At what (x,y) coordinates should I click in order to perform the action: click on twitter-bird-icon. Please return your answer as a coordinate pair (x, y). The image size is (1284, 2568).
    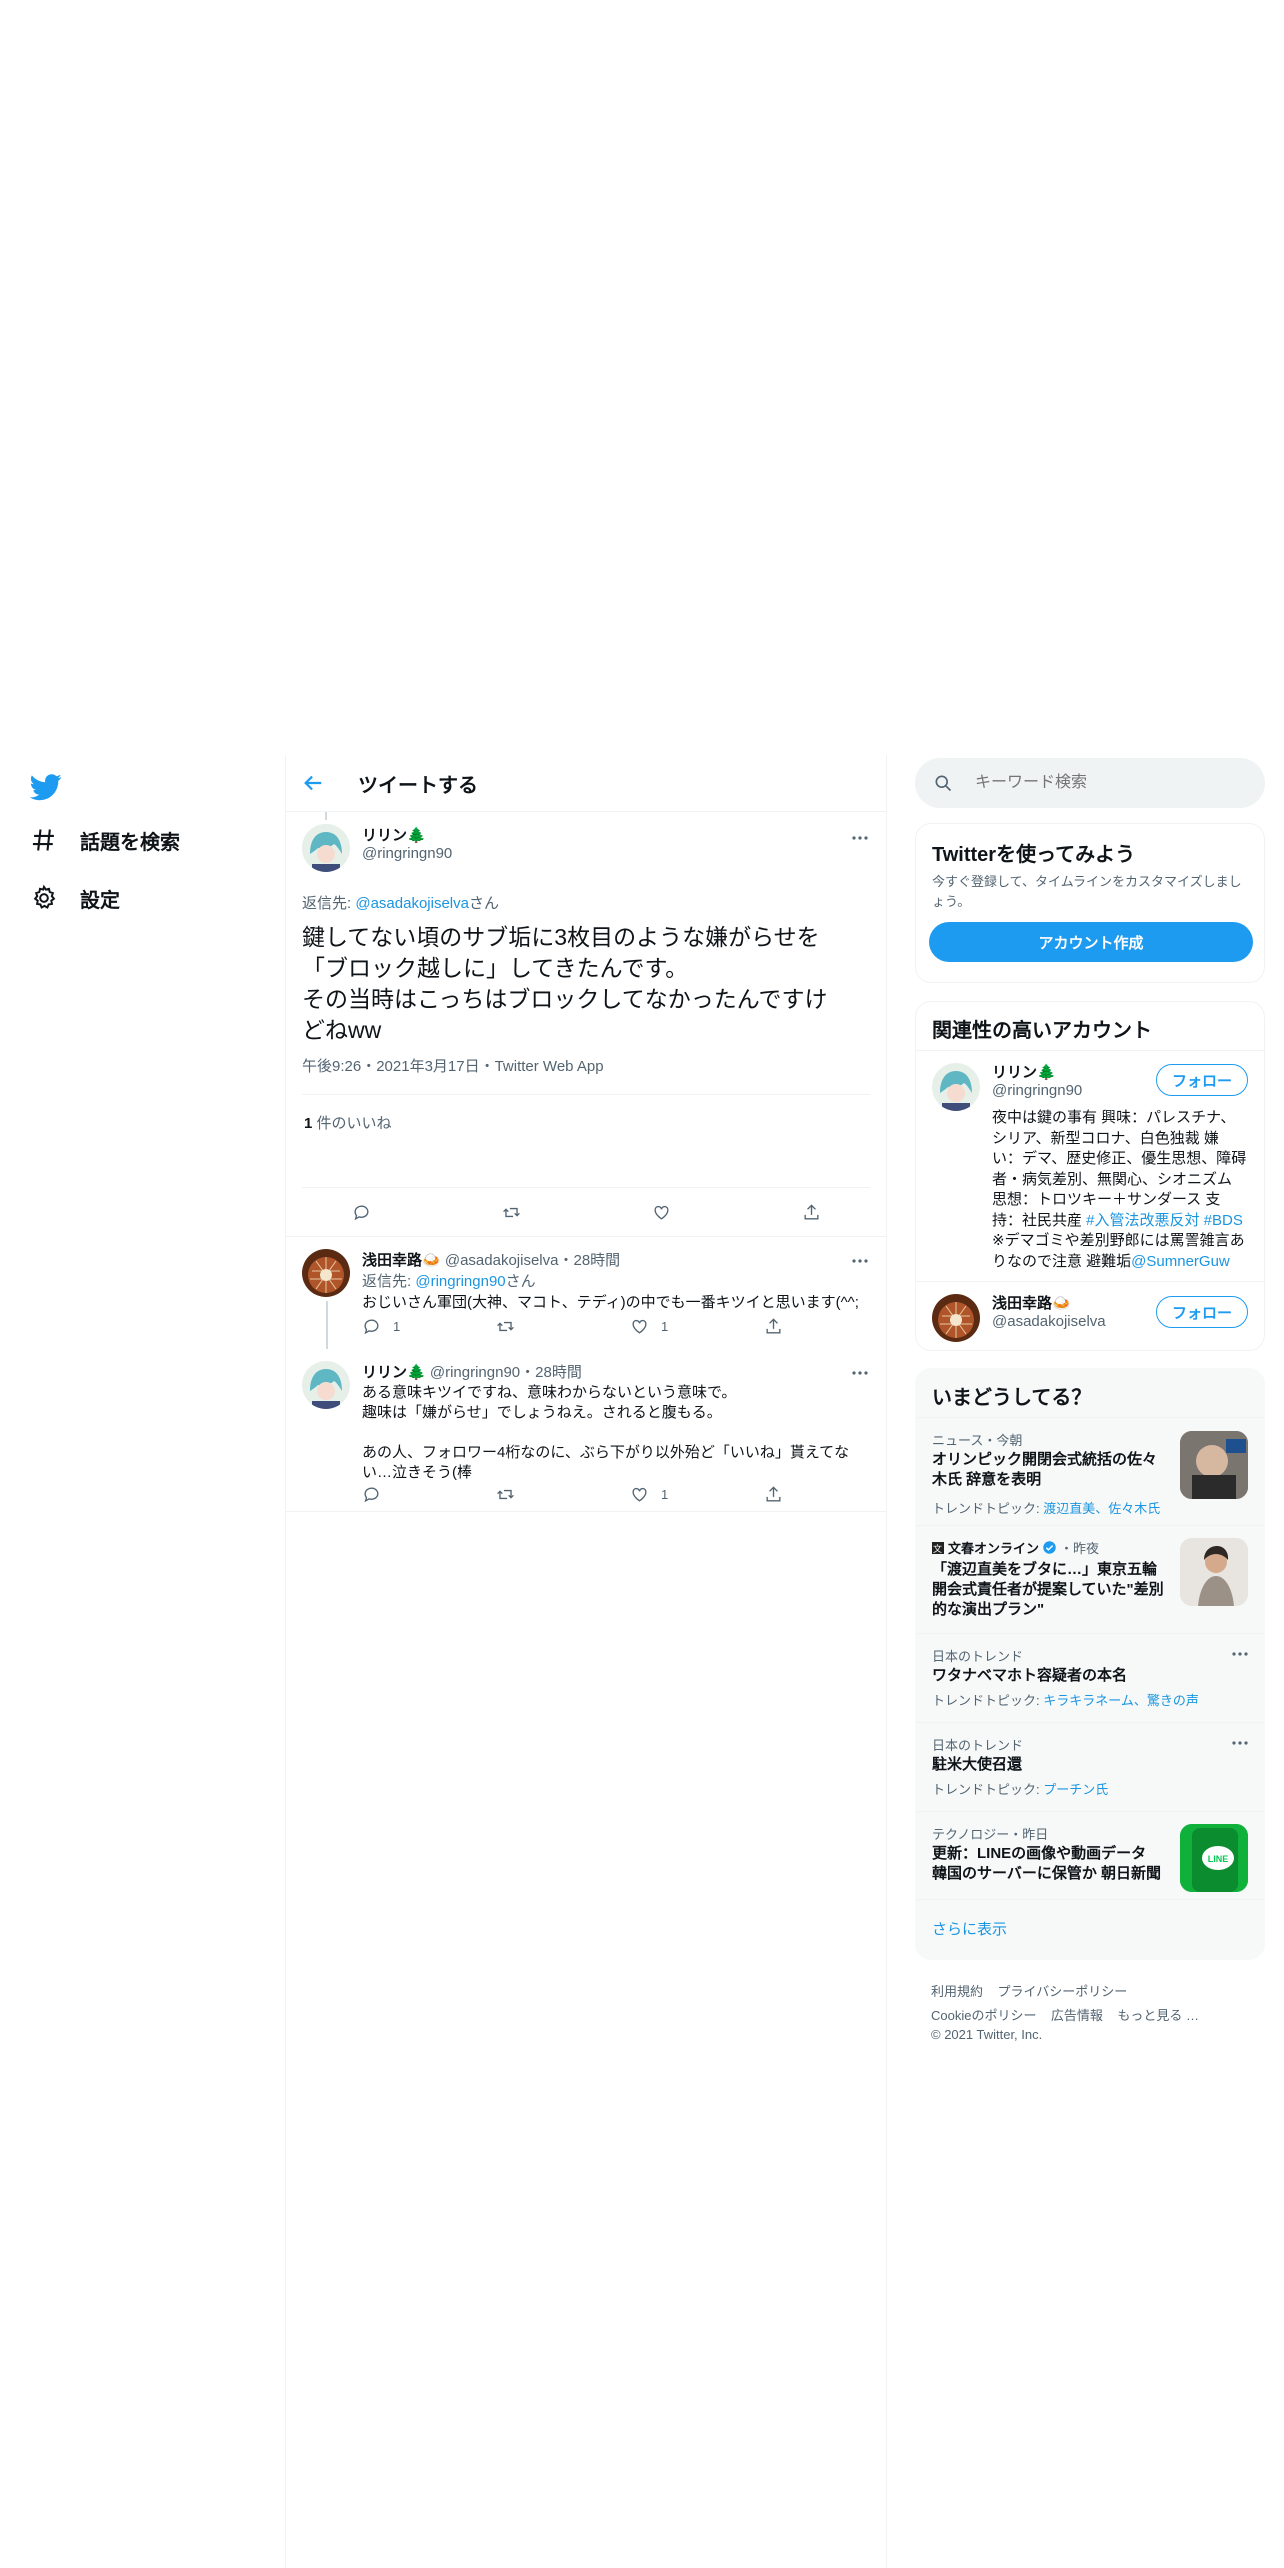
    Looking at the image, I should click on (46, 787).